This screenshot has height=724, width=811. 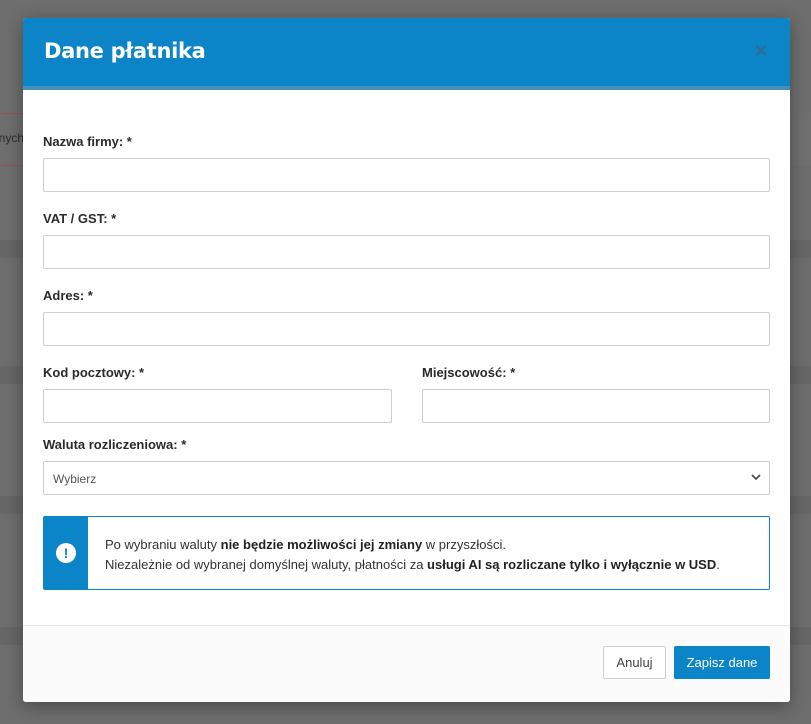 What do you see at coordinates (406, 252) in the screenshot?
I see `vat-input` at bounding box center [406, 252].